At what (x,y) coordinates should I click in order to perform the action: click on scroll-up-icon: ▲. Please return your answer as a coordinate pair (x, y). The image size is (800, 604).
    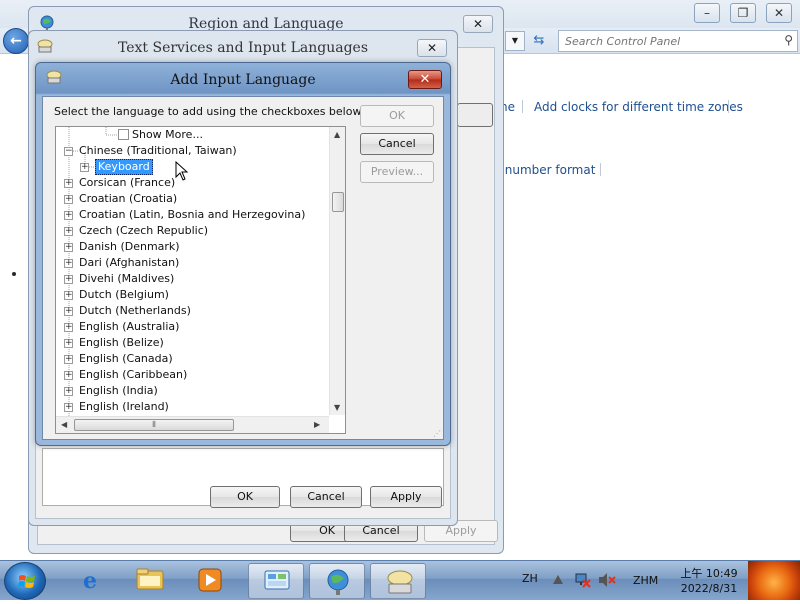
    Looking at the image, I should click on (337, 134).